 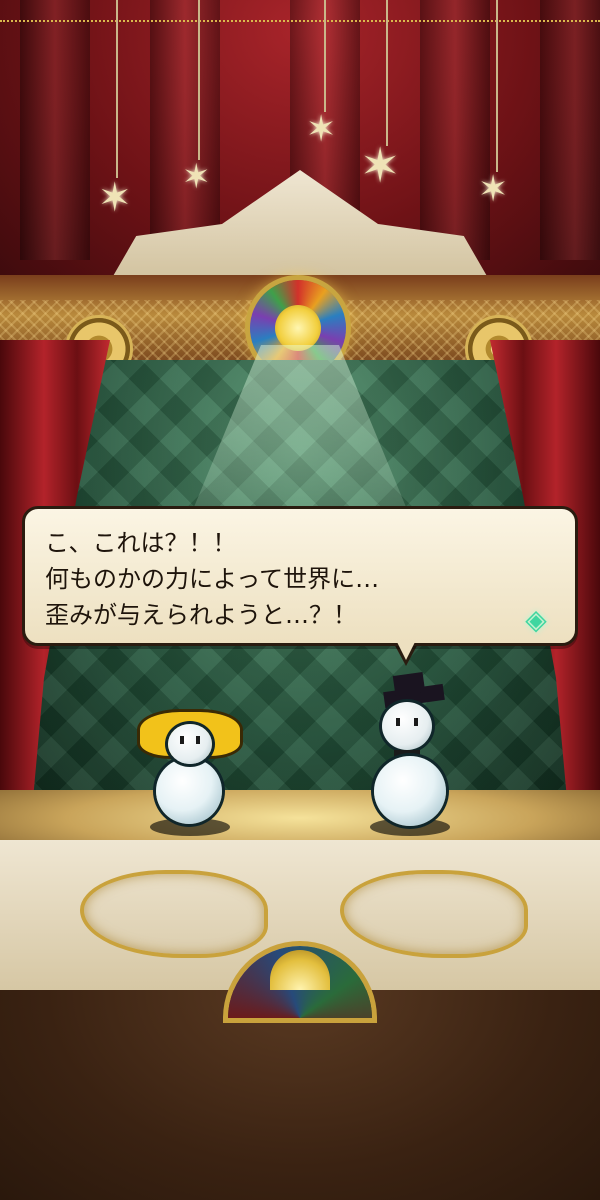 I want to click on blonde-snowman-character, so click(x=190, y=766).